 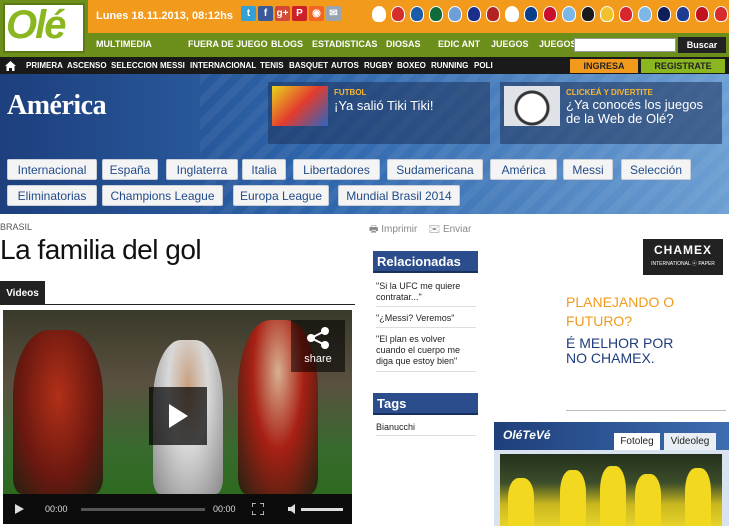 What do you see at coordinates (379, 113) in the screenshot?
I see `promo-tiki-tiki: FUTBOL ¡Ya salió Tiki Tiki!` at bounding box center [379, 113].